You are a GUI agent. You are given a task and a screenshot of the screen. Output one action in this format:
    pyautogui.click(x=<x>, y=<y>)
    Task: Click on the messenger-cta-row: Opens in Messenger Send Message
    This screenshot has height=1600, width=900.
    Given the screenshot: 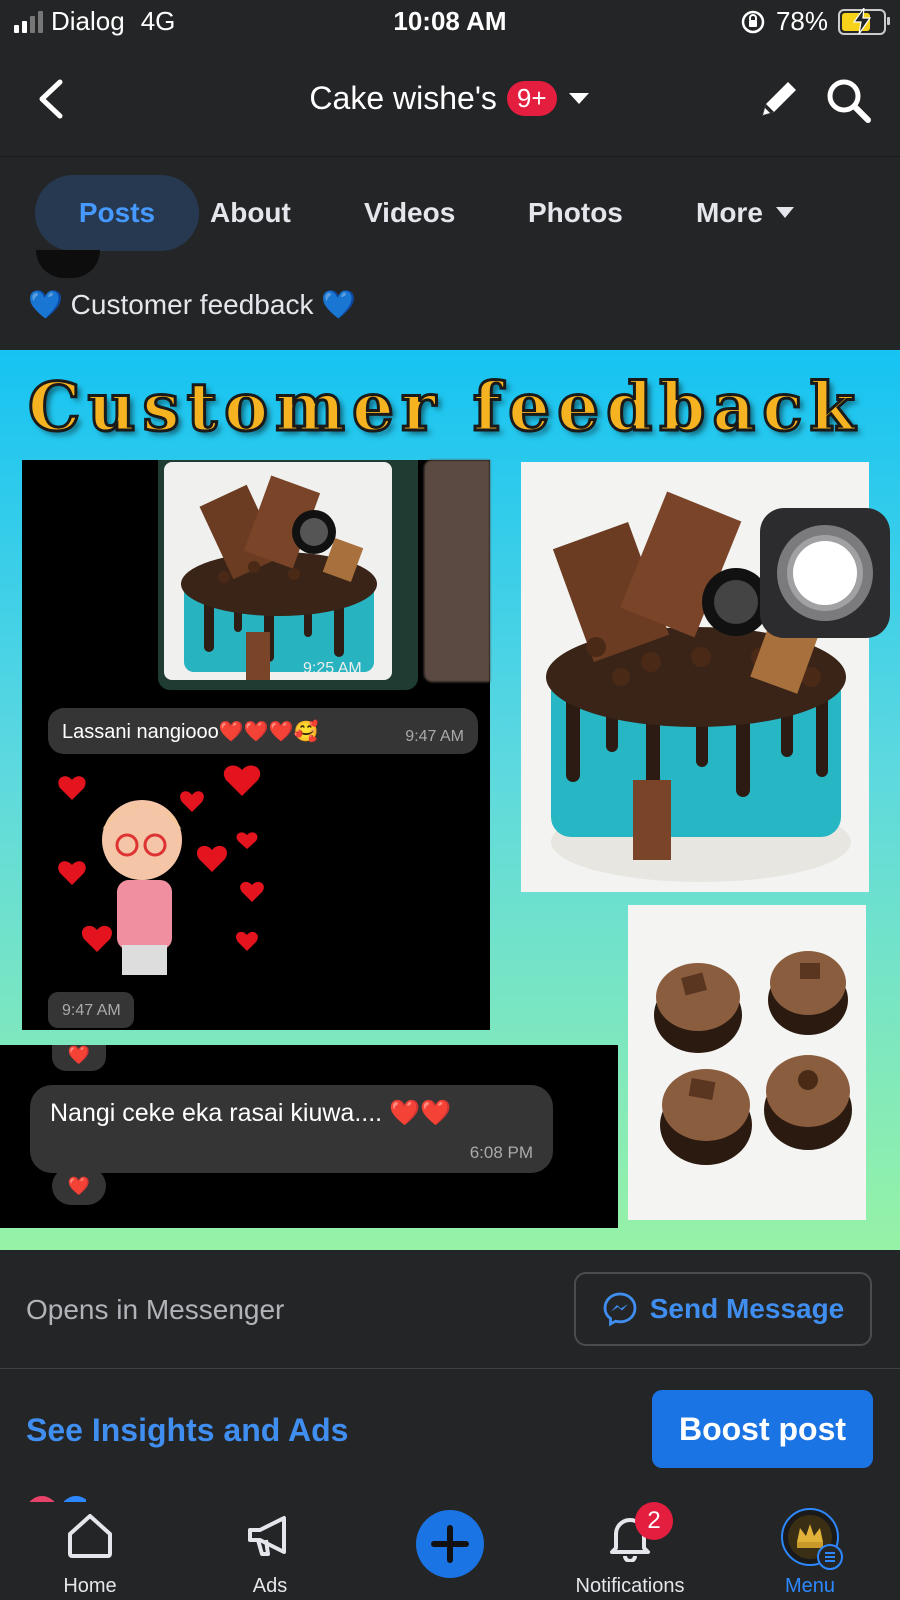 What is the action you would take?
    pyautogui.click(x=450, y=1309)
    